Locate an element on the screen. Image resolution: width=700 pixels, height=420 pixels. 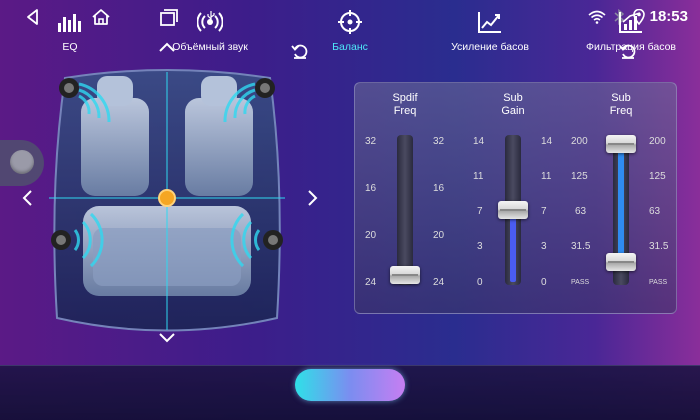
tab-label: Объёмный звук is located at coordinates (210, 47).